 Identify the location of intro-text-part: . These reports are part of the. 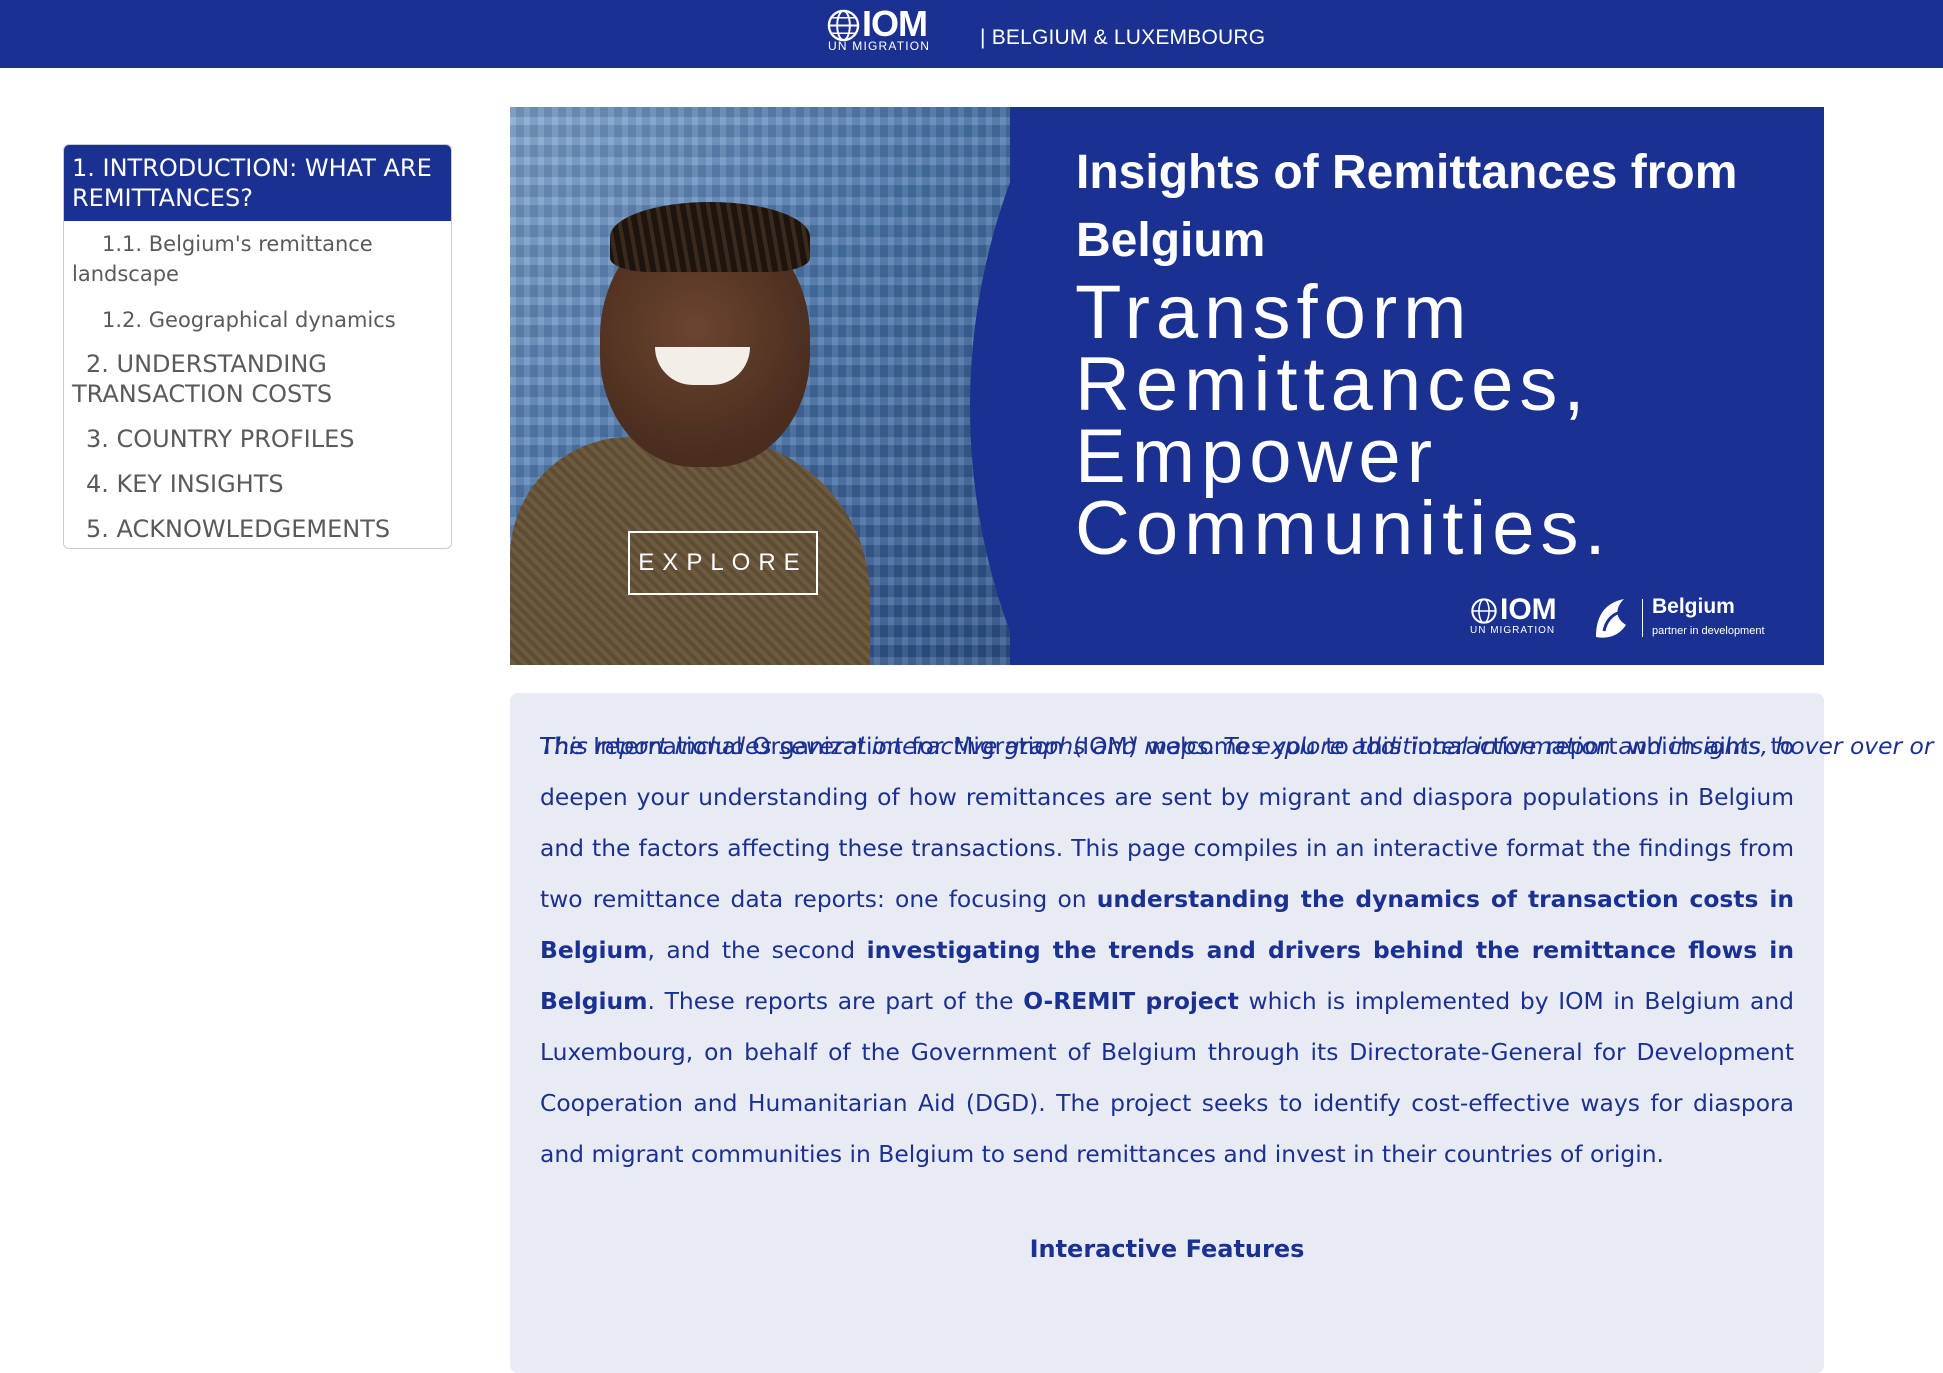
(835, 1001).